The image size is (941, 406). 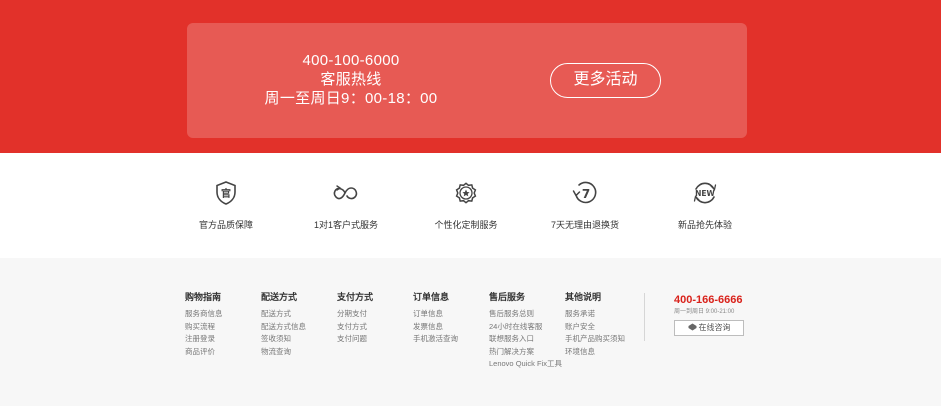 I want to click on footer-link: 联想服务入口, so click(x=525, y=339).